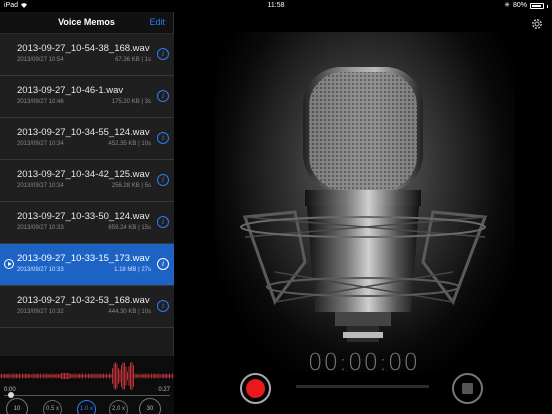  I want to click on recording-size-duration: 452.35 KB | 10s, so click(129, 144).